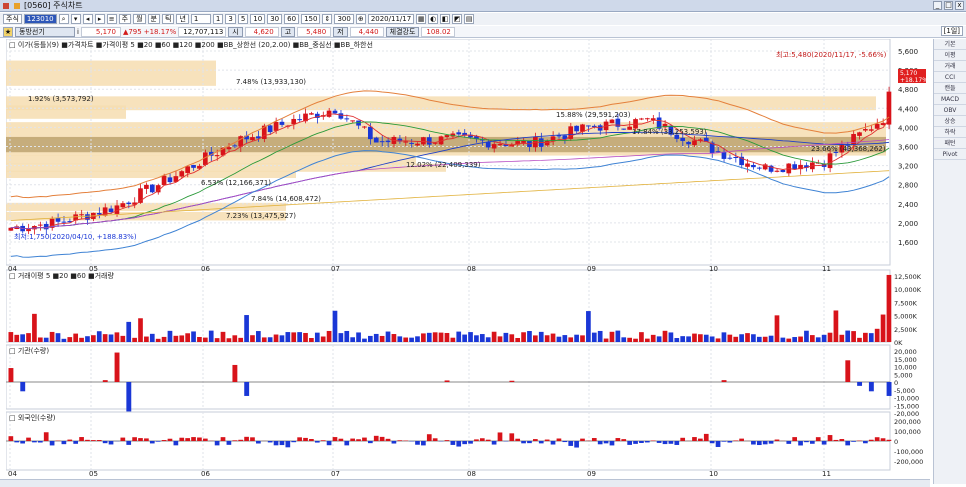 The image size is (966, 487). Describe the element at coordinates (950, 154) in the screenshot. I see `right-tool-10: Pivot` at that location.